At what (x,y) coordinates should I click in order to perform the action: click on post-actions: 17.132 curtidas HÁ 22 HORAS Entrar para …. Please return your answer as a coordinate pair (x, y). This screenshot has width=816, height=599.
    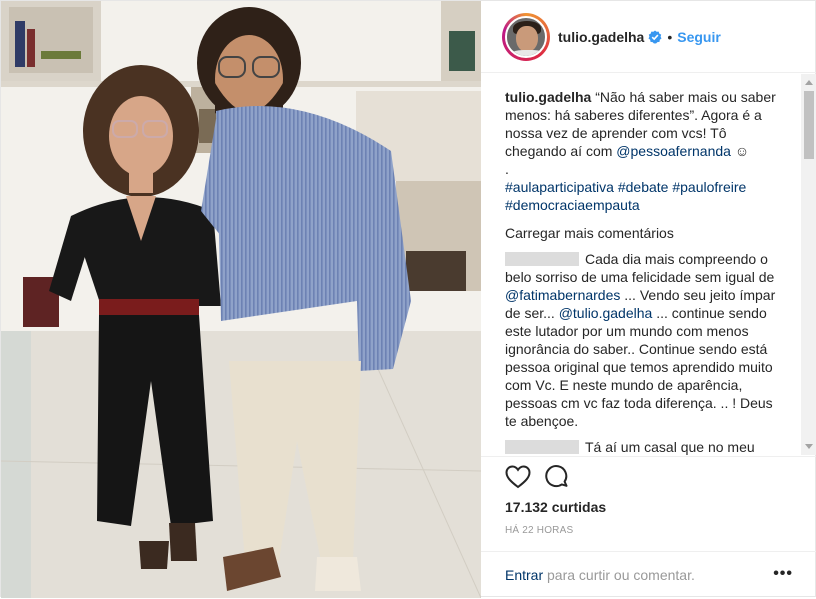
    Looking at the image, I should click on (648, 527).